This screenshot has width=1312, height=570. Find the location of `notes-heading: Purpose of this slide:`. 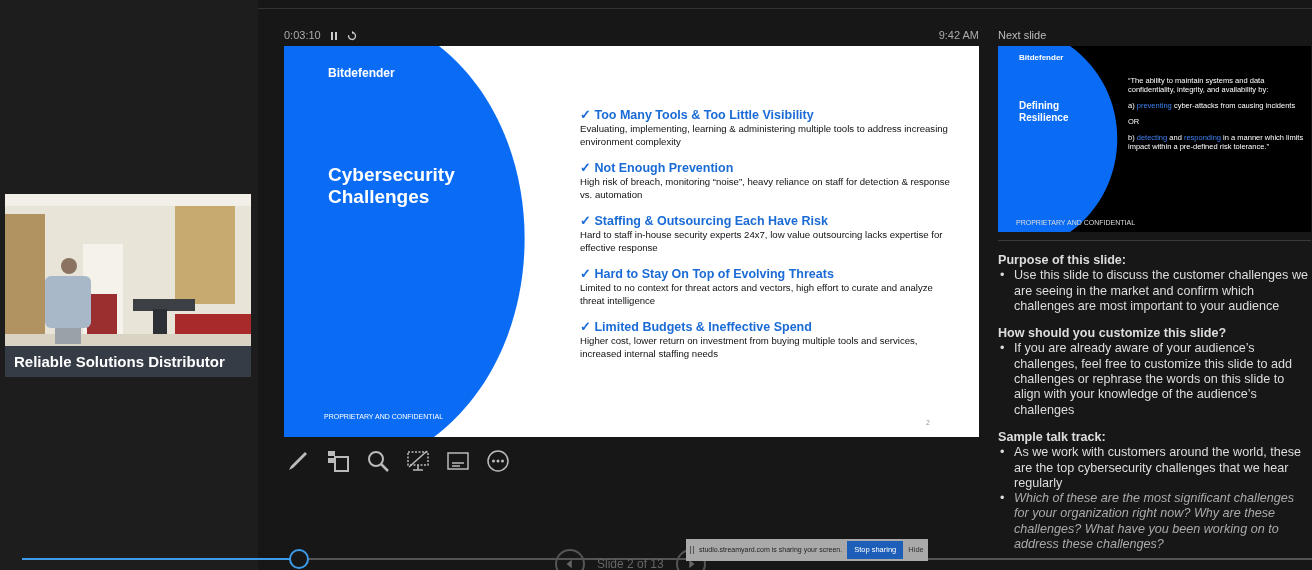

notes-heading: Purpose of this slide: is located at coordinates (1063, 261).